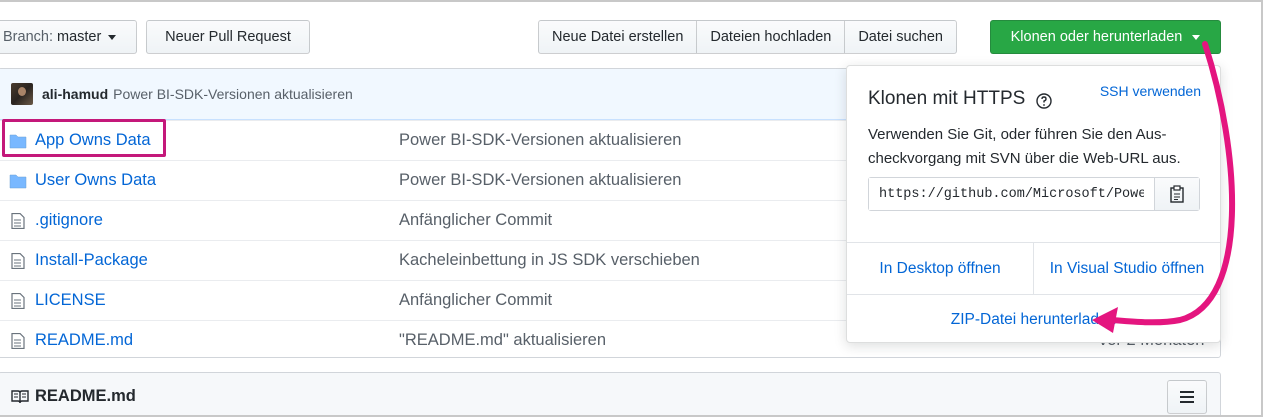  Describe the element at coordinates (549, 260) in the screenshot. I see `file-commit-message: Kacheleinbettung in JS SDK verschieben` at that location.